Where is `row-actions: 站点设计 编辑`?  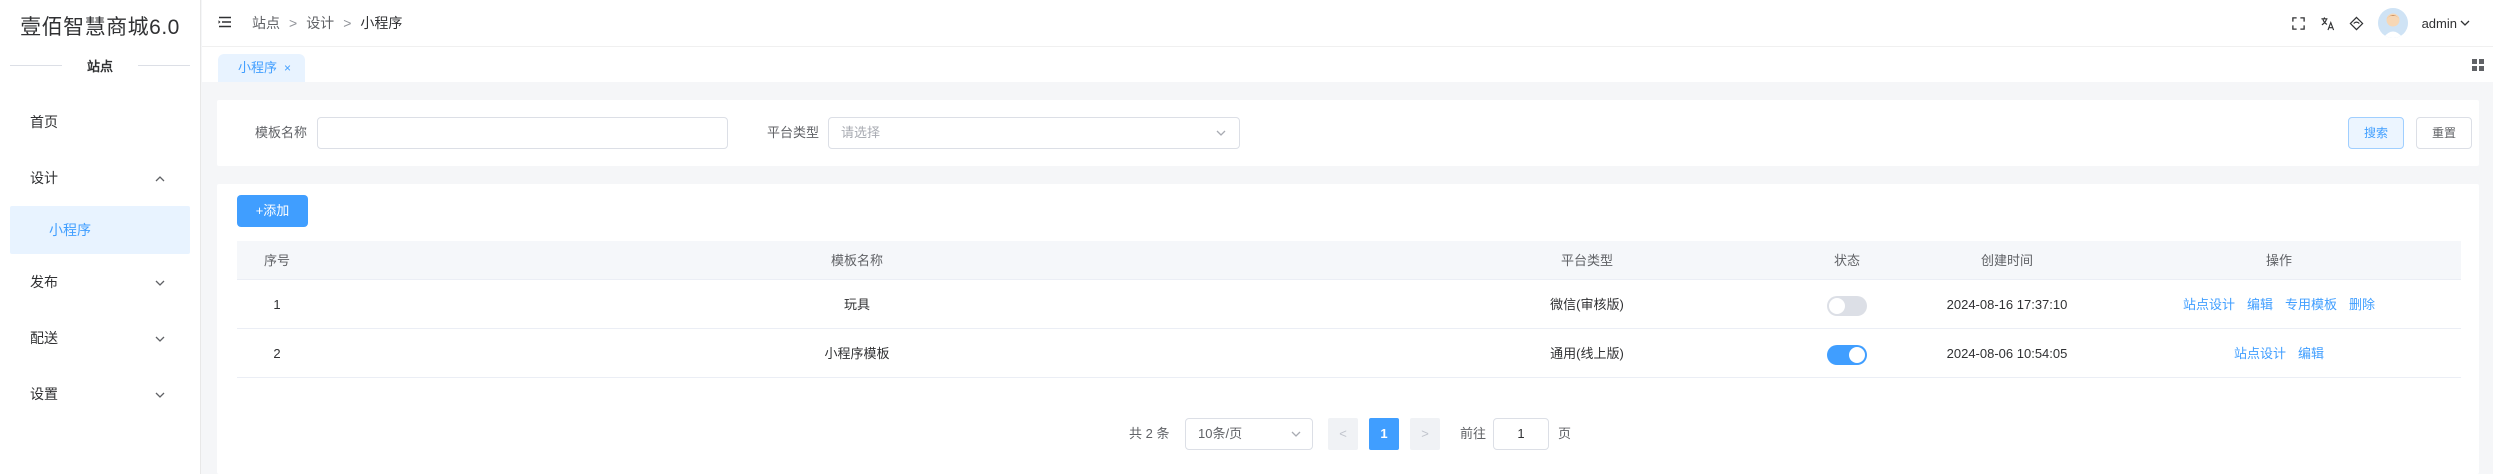 row-actions: 站点设计 编辑 is located at coordinates (2279, 353).